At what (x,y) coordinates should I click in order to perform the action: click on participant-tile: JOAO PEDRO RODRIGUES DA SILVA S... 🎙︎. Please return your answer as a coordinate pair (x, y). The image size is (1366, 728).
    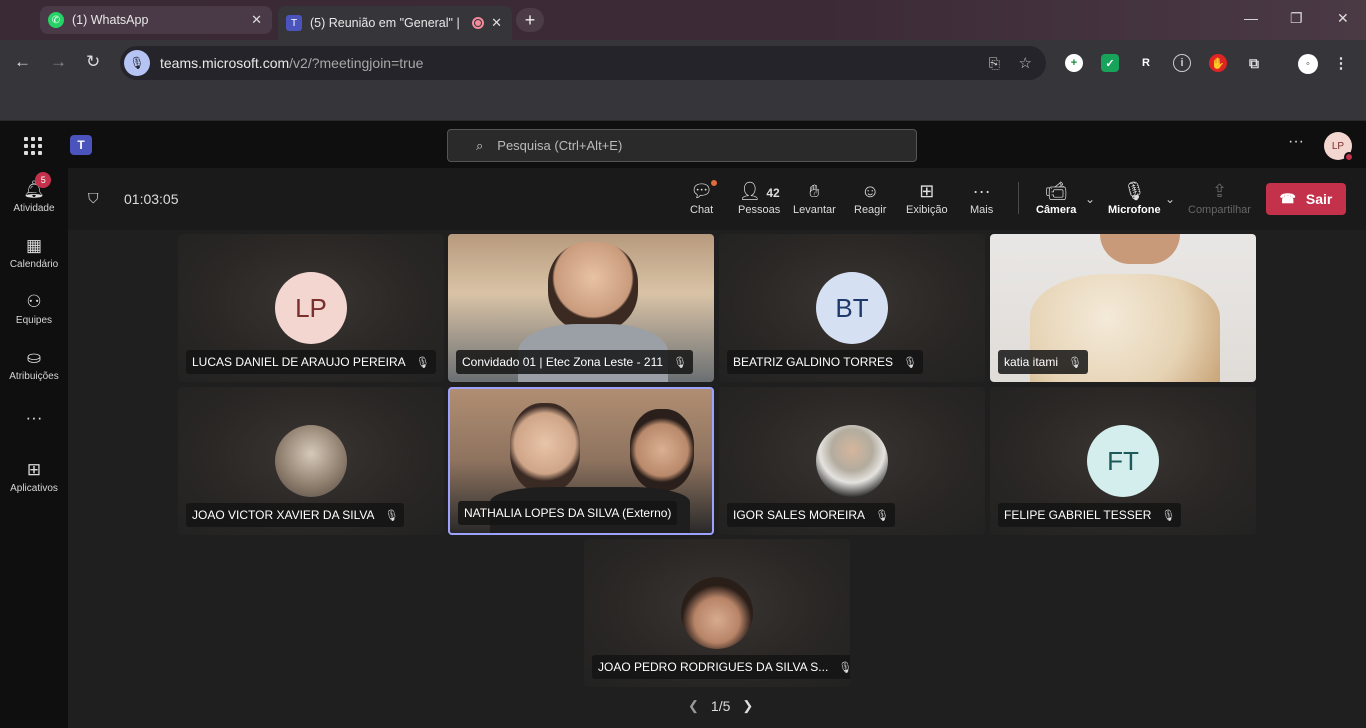
    Looking at the image, I should click on (717, 613).